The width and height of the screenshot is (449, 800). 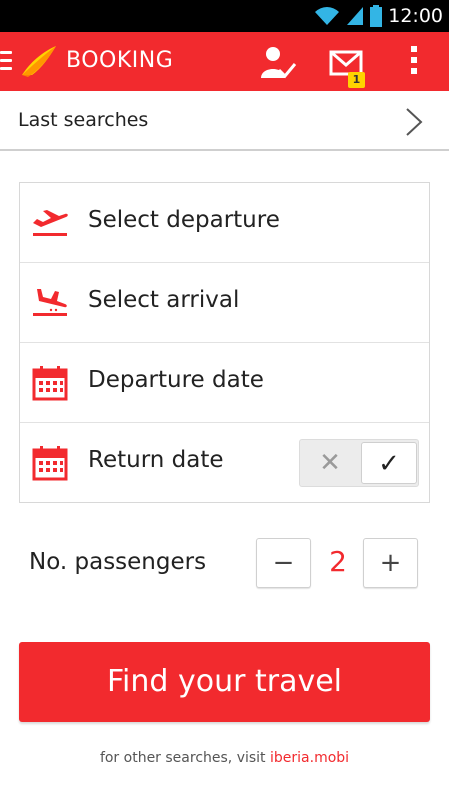 What do you see at coordinates (330, 463) in the screenshot?
I see `toggle-off-option: ✕` at bounding box center [330, 463].